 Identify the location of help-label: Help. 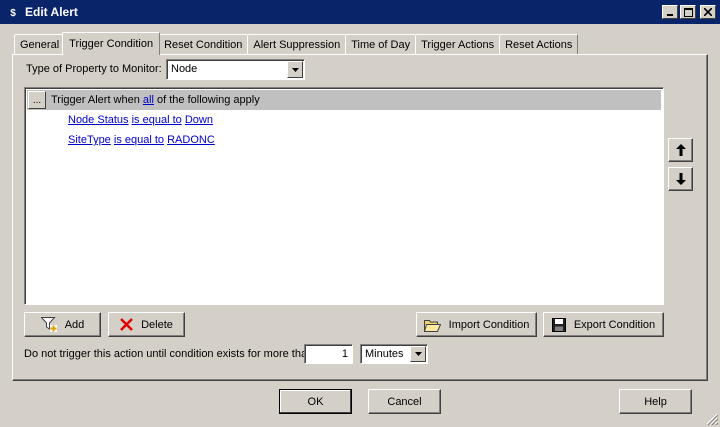
(655, 401).